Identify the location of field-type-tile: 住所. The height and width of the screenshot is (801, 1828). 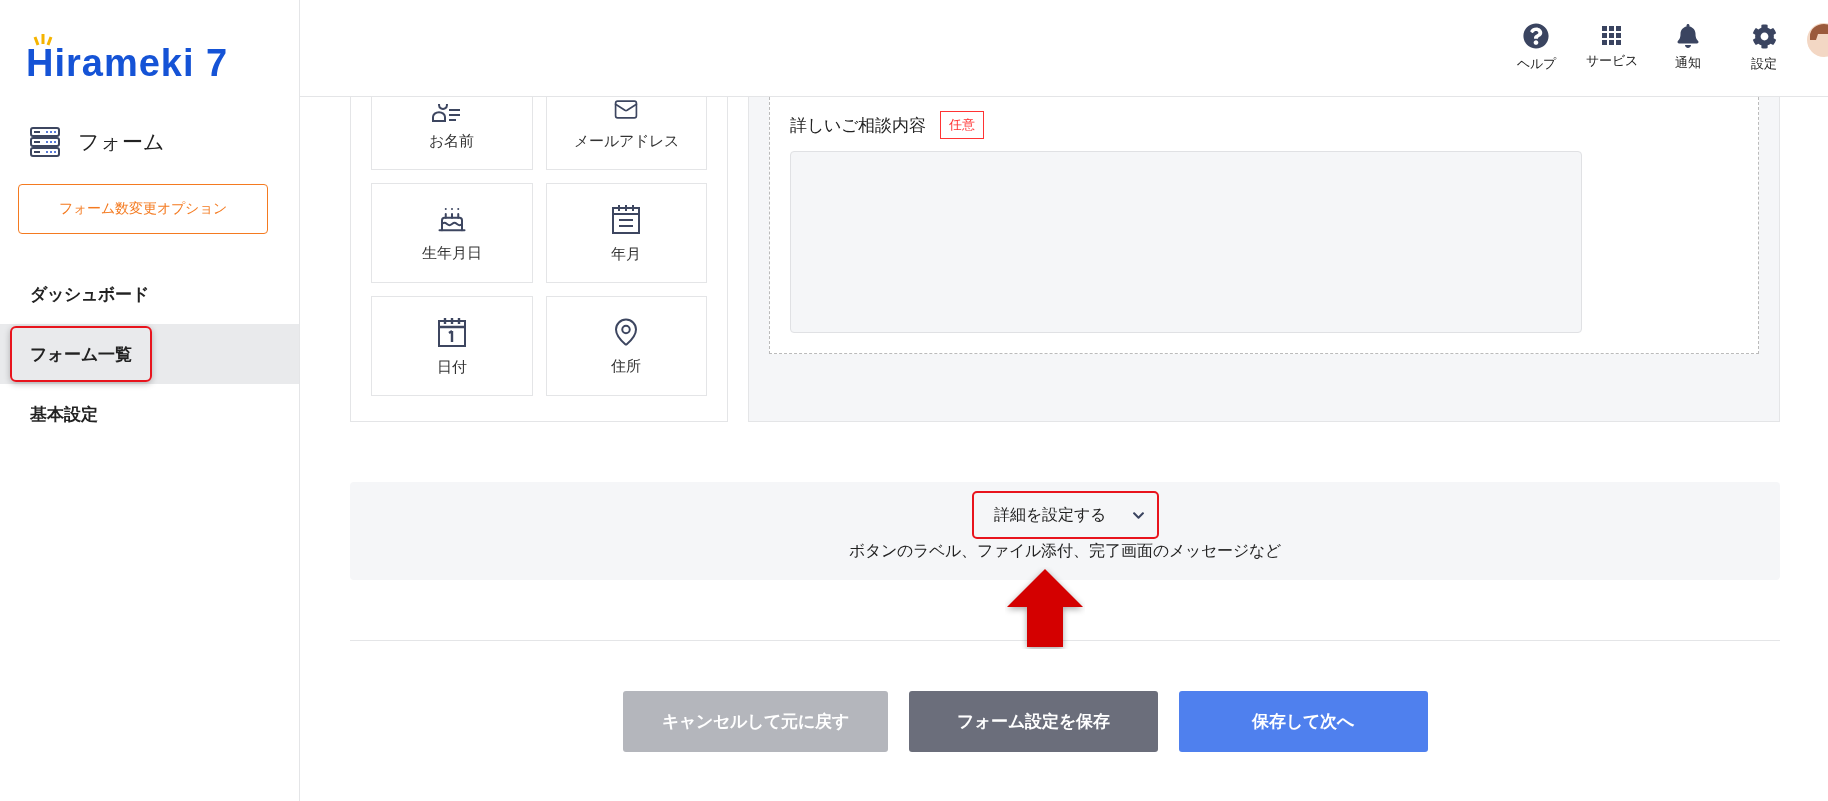
(626, 346).